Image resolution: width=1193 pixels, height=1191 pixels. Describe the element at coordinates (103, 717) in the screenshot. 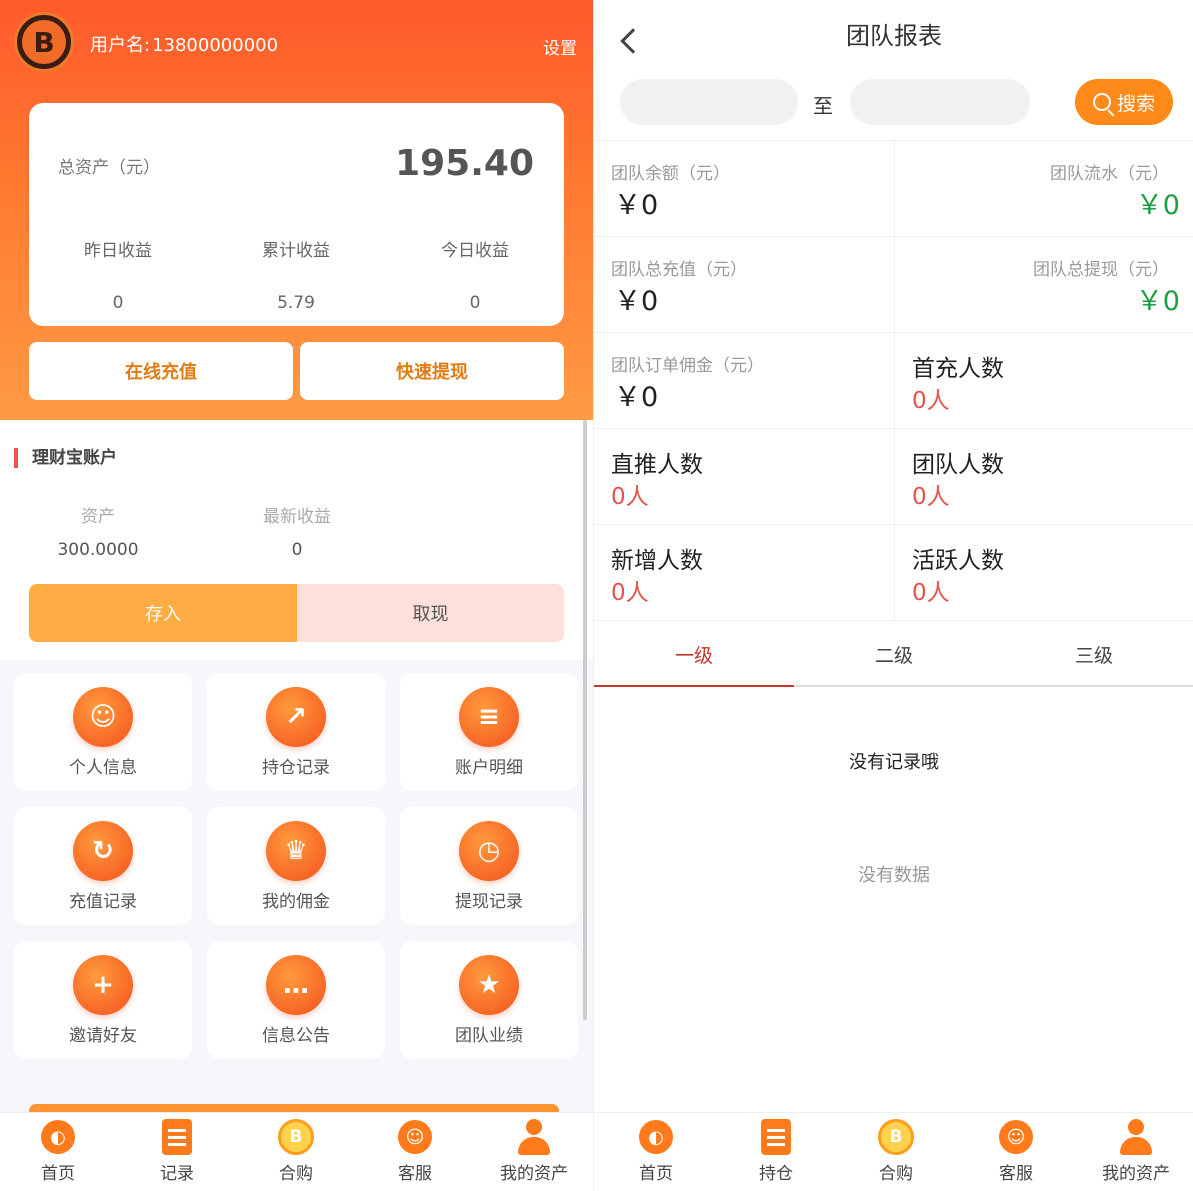

I see `smile-icon: ☺` at that location.